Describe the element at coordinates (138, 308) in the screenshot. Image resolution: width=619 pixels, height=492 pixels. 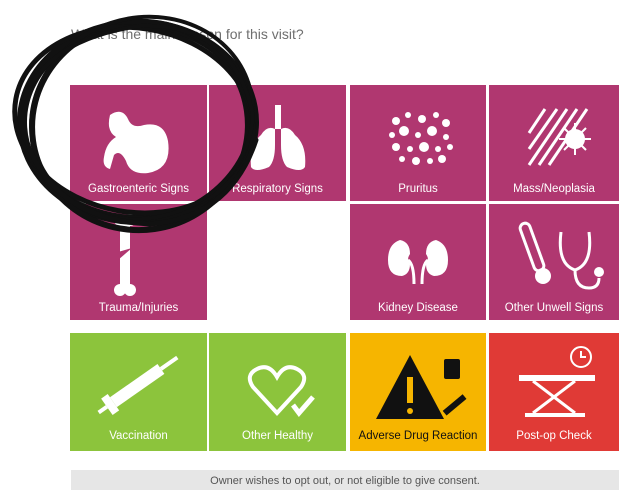
I see `tile-label: Trauma/Injuries` at that location.